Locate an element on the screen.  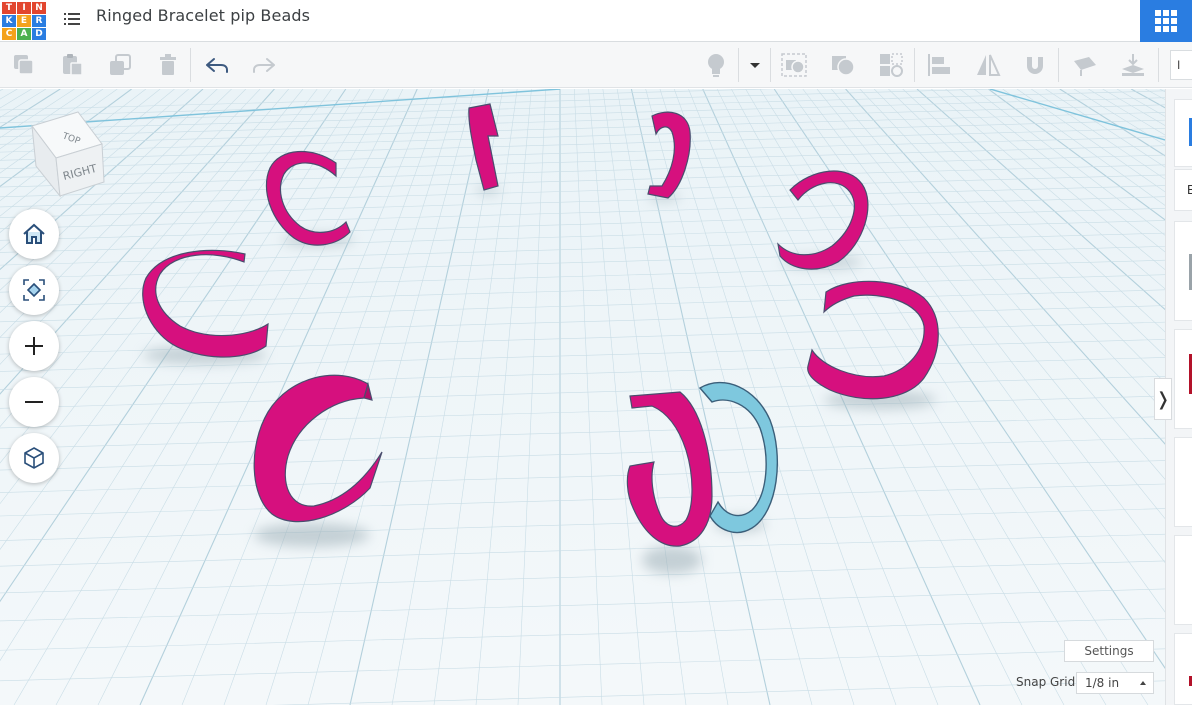
view-cube: TOP RIGHT is located at coordinates (65, 153).